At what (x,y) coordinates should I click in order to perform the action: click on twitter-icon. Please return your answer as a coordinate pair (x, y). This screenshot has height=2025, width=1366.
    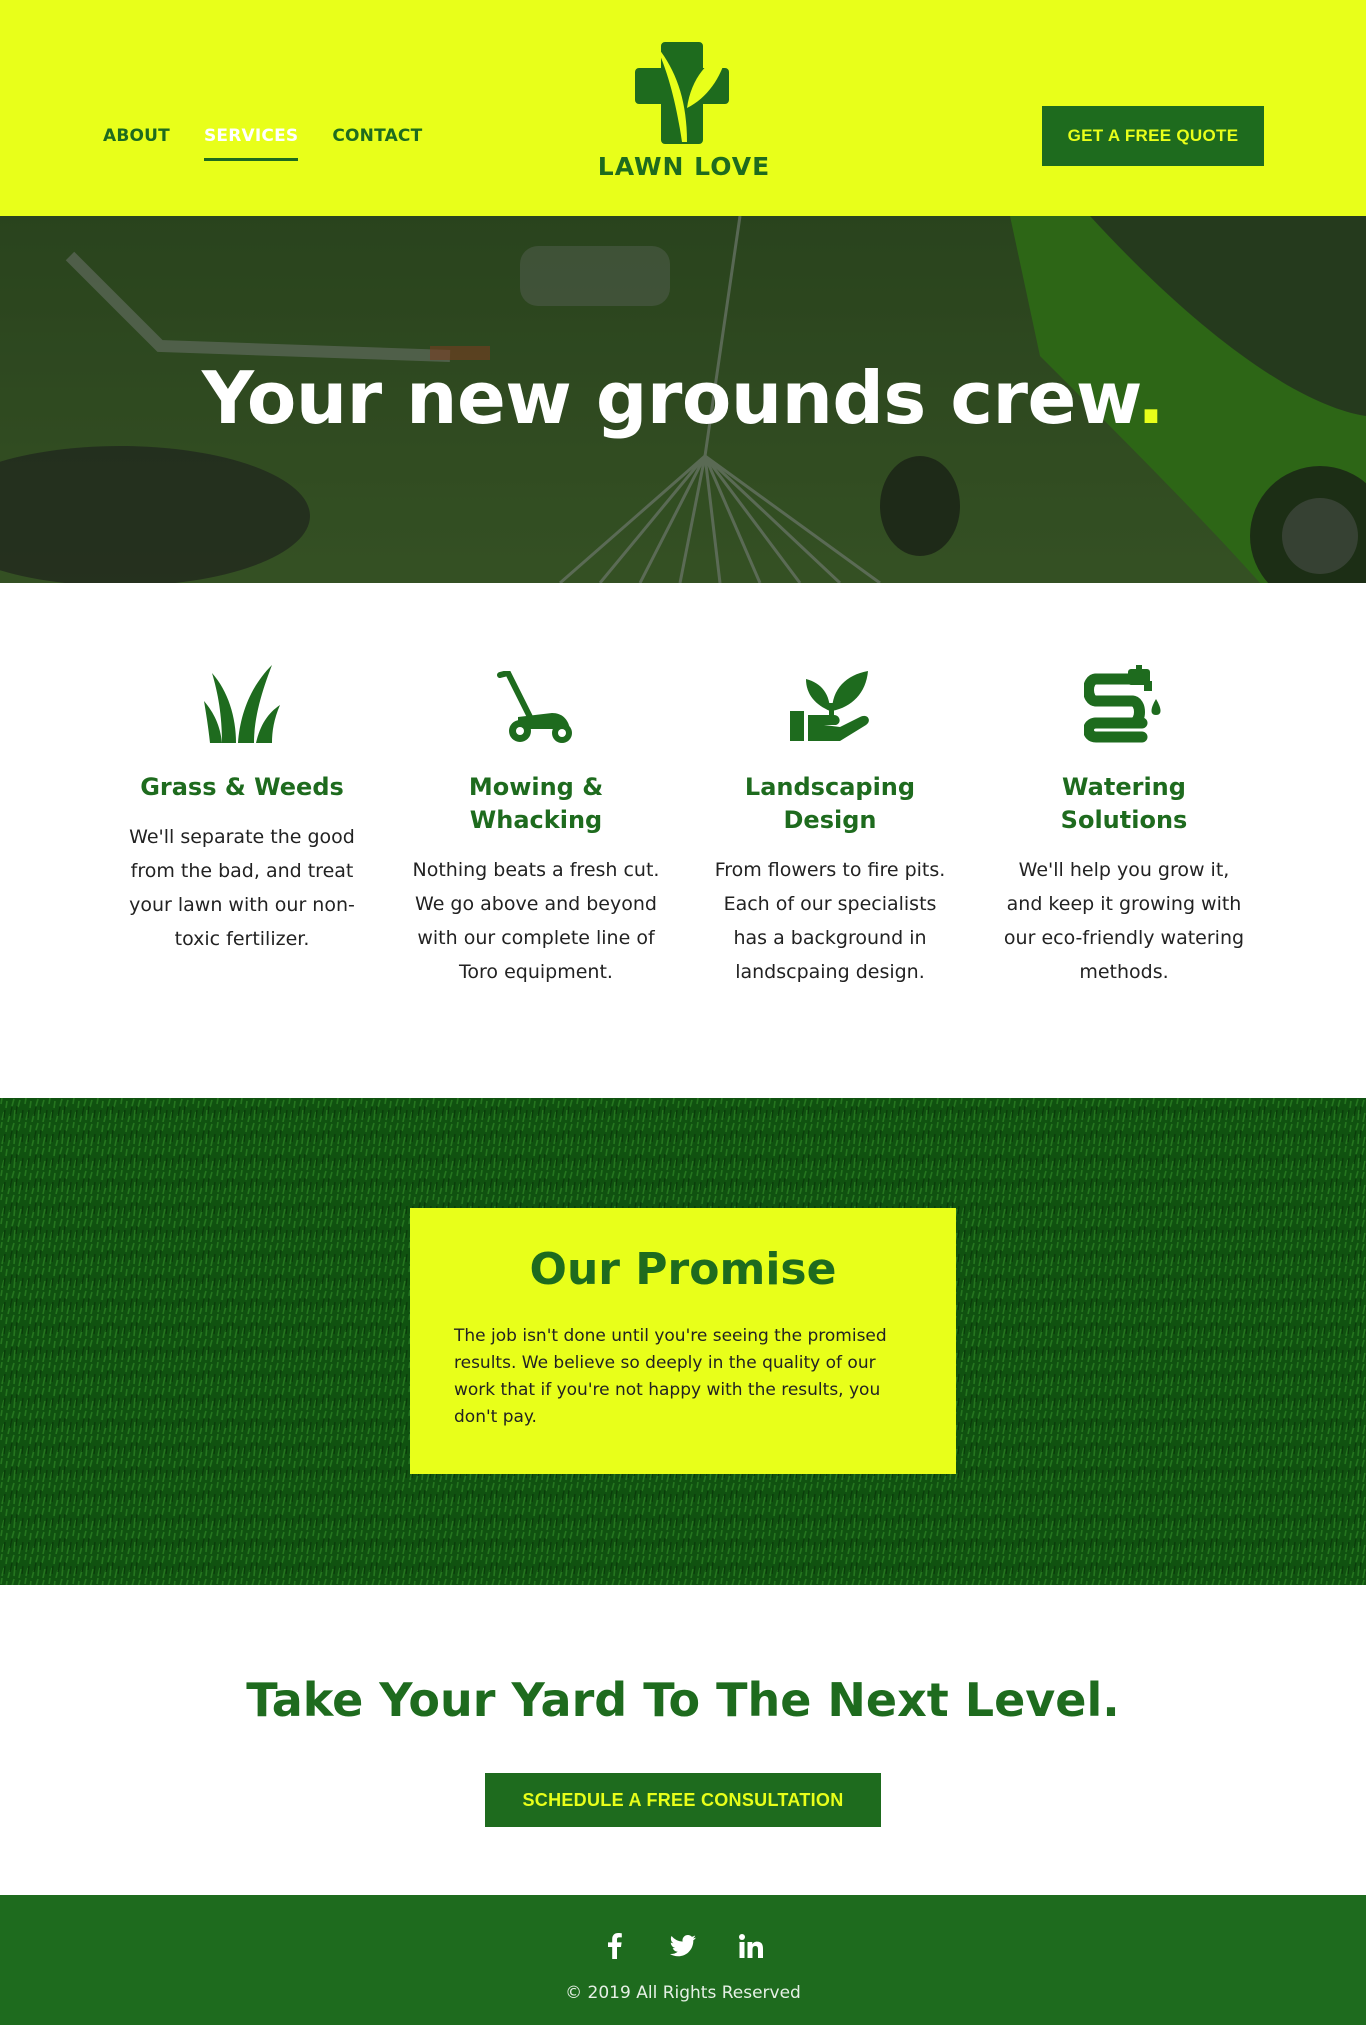
    Looking at the image, I should click on (683, 1946).